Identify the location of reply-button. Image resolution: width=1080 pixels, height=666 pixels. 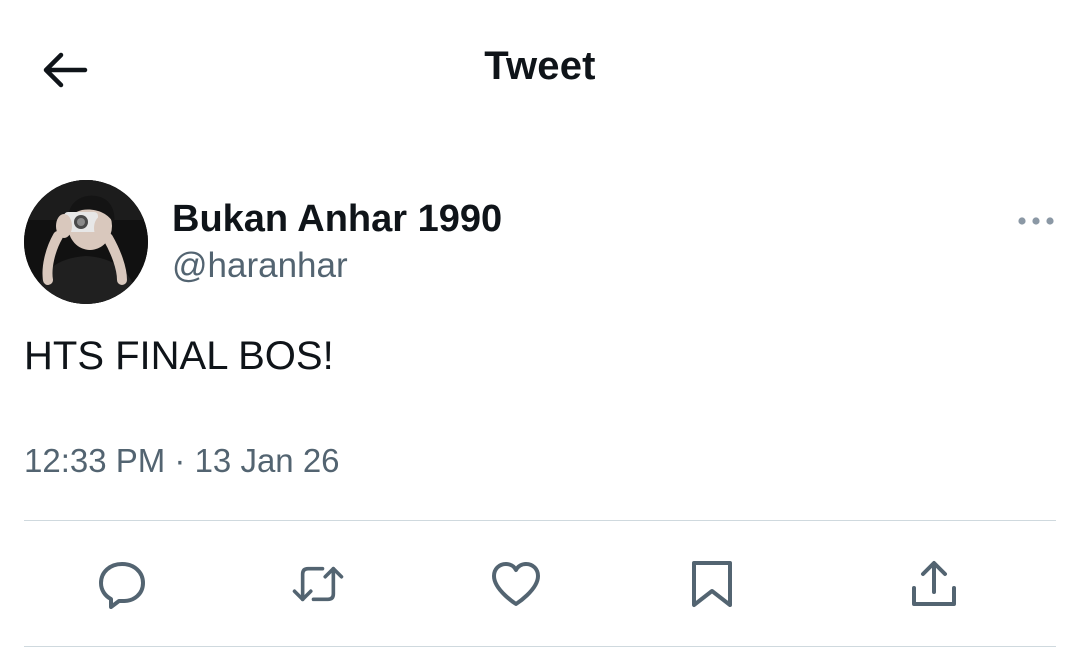
(122, 584).